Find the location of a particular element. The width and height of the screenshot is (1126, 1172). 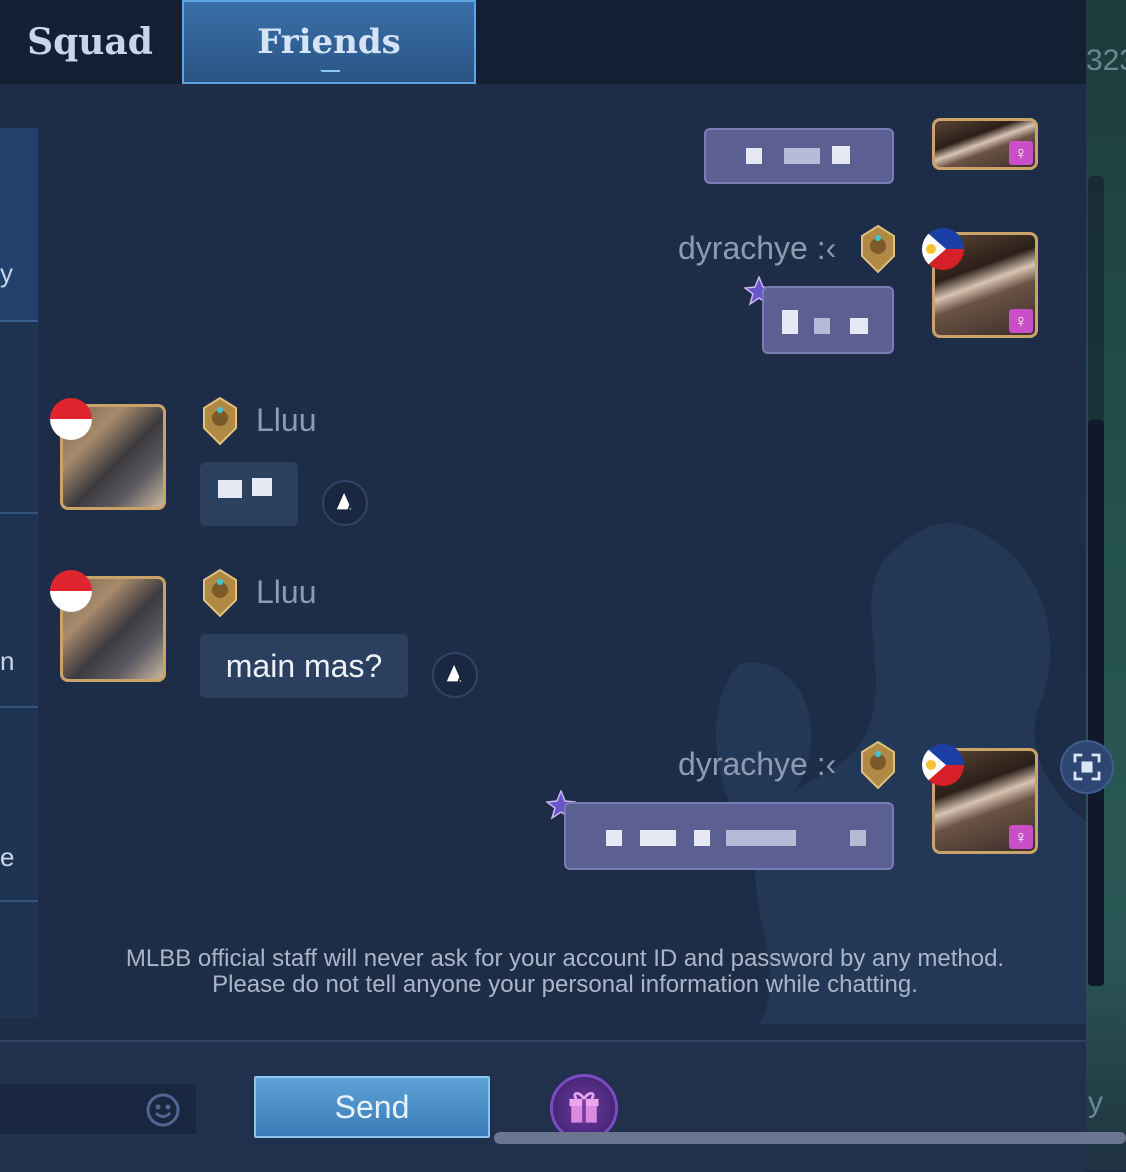

tab-friends: Friends is located at coordinates (329, 42).